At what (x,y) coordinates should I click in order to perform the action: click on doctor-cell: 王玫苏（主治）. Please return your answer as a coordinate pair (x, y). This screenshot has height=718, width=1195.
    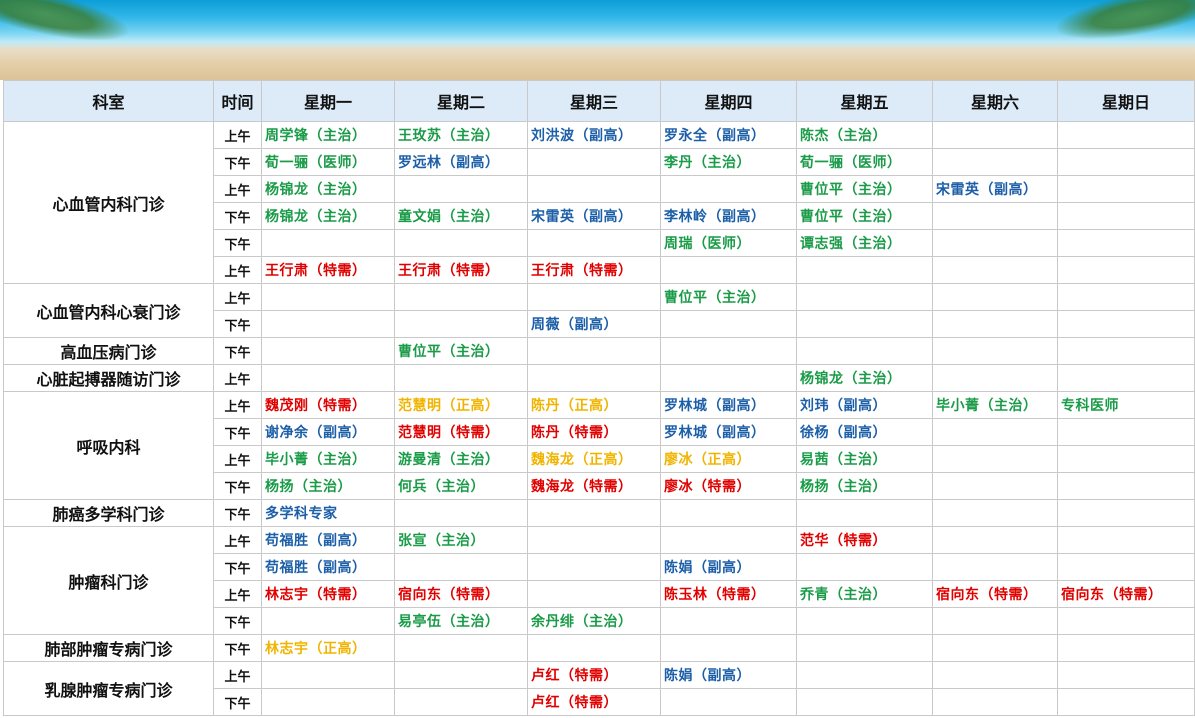
    Looking at the image, I should click on (461, 135).